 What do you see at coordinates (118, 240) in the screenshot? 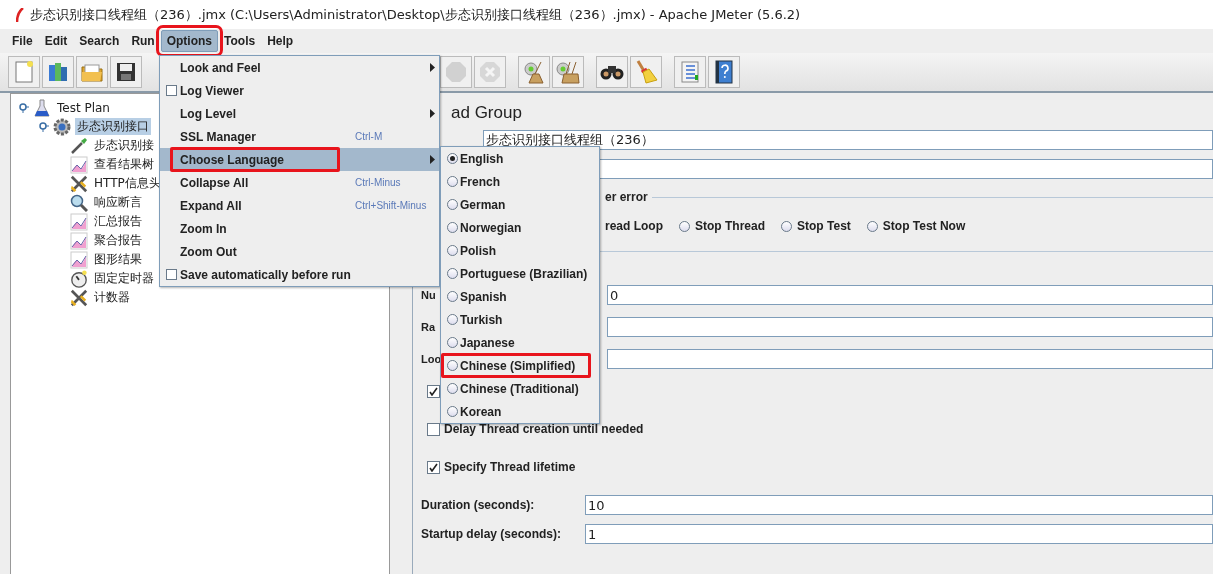
I see `tree-item: 聚合报告` at bounding box center [118, 240].